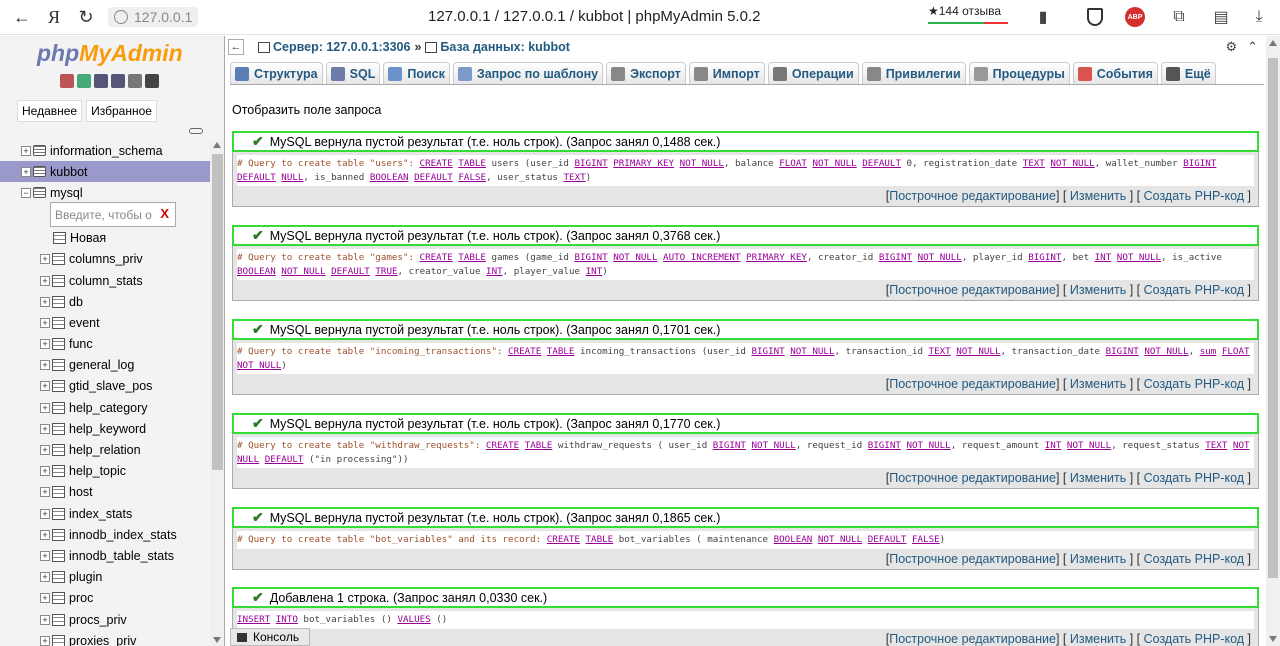  What do you see at coordinates (196, 131) in the screenshot?
I see `link-chain-icon` at bounding box center [196, 131].